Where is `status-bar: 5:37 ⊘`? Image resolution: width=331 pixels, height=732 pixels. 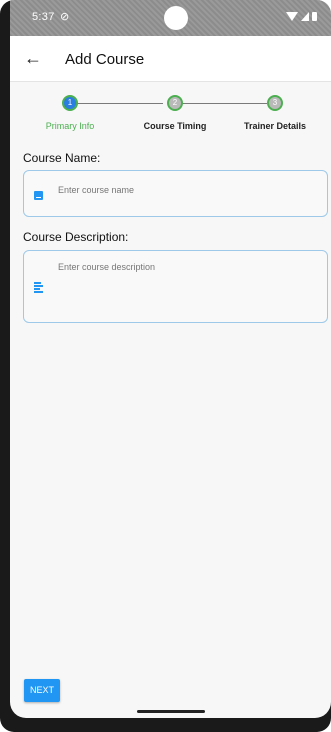 status-bar: 5:37 ⊘ is located at coordinates (170, 18).